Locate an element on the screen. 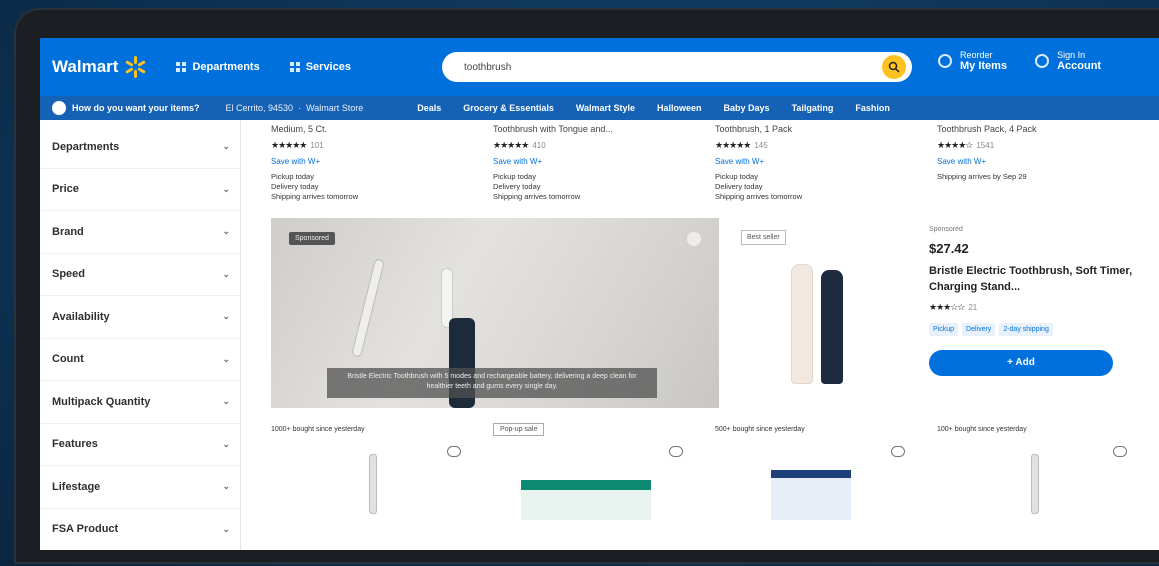 This screenshot has width=1159, height=566. fulfillment-line: Delivery today is located at coordinates (739, 187).